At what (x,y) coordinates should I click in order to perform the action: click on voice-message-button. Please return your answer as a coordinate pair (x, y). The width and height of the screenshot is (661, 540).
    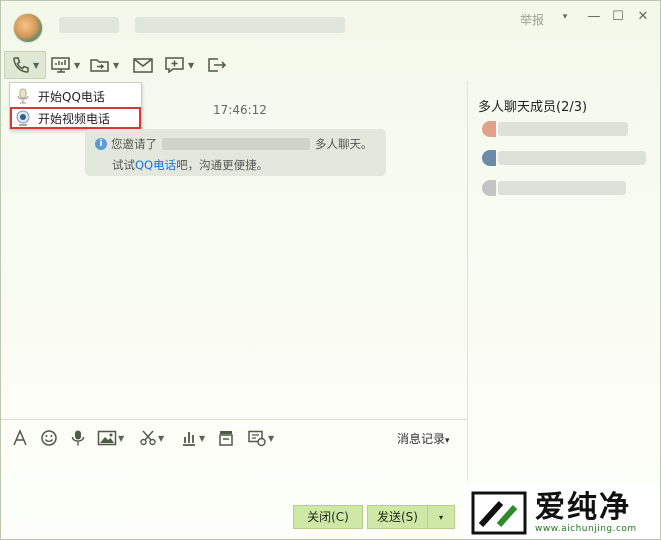
    Looking at the image, I should click on (78, 438).